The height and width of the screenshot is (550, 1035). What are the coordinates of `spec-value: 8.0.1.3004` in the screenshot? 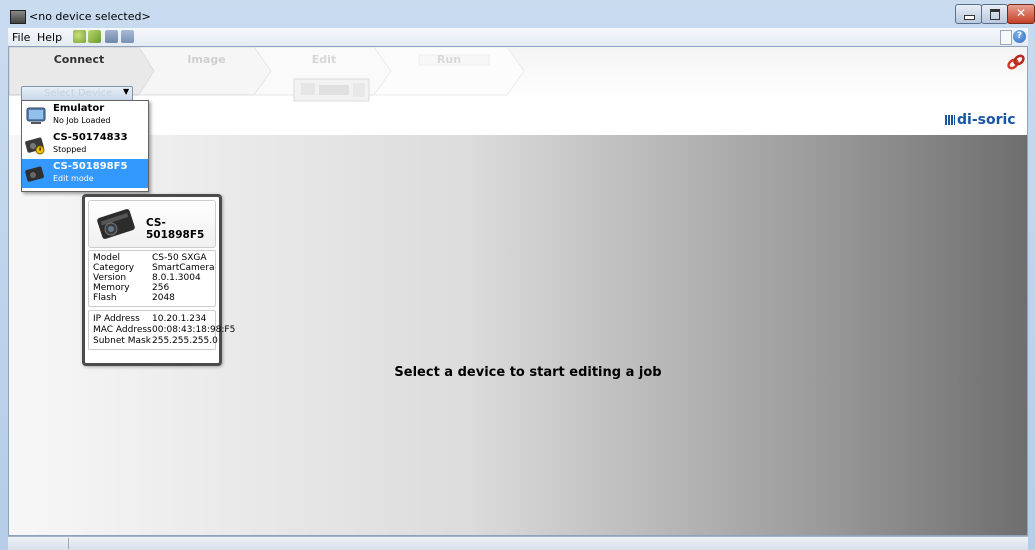 It's located at (176, 278).